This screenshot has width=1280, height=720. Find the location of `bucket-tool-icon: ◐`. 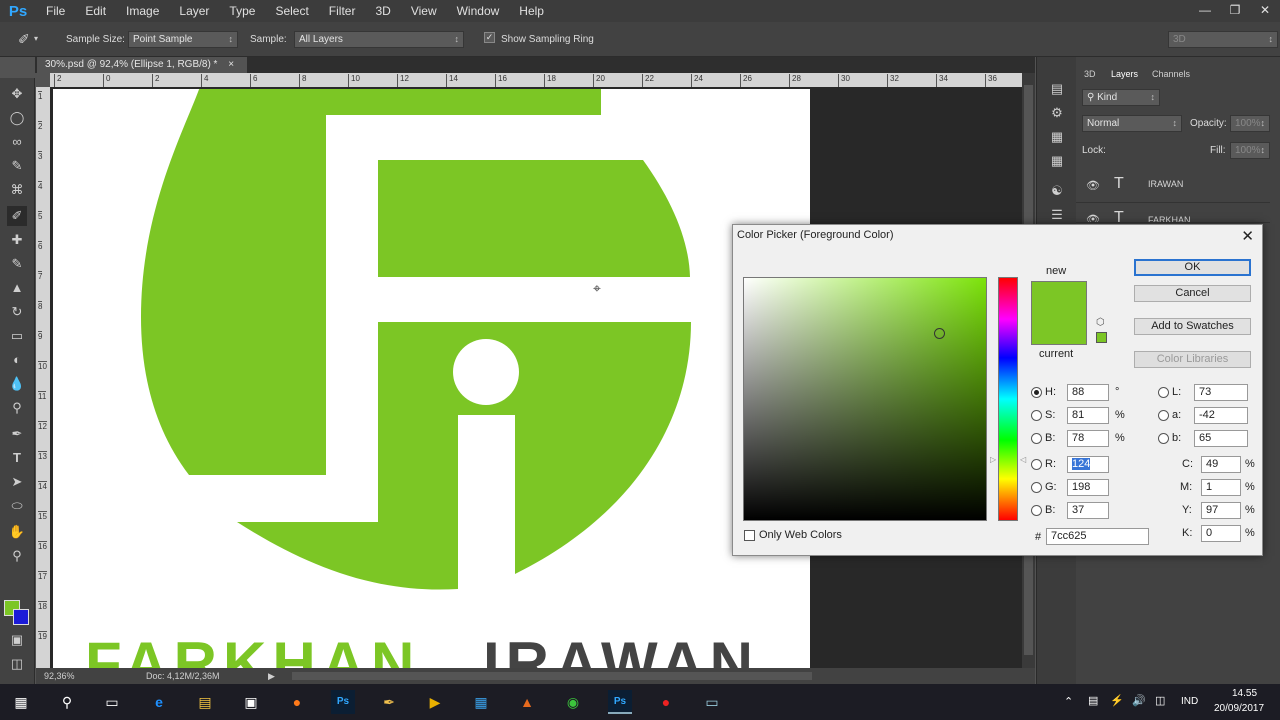

bucket-tool-icon: ◐ is located at coordinates (17, 360).